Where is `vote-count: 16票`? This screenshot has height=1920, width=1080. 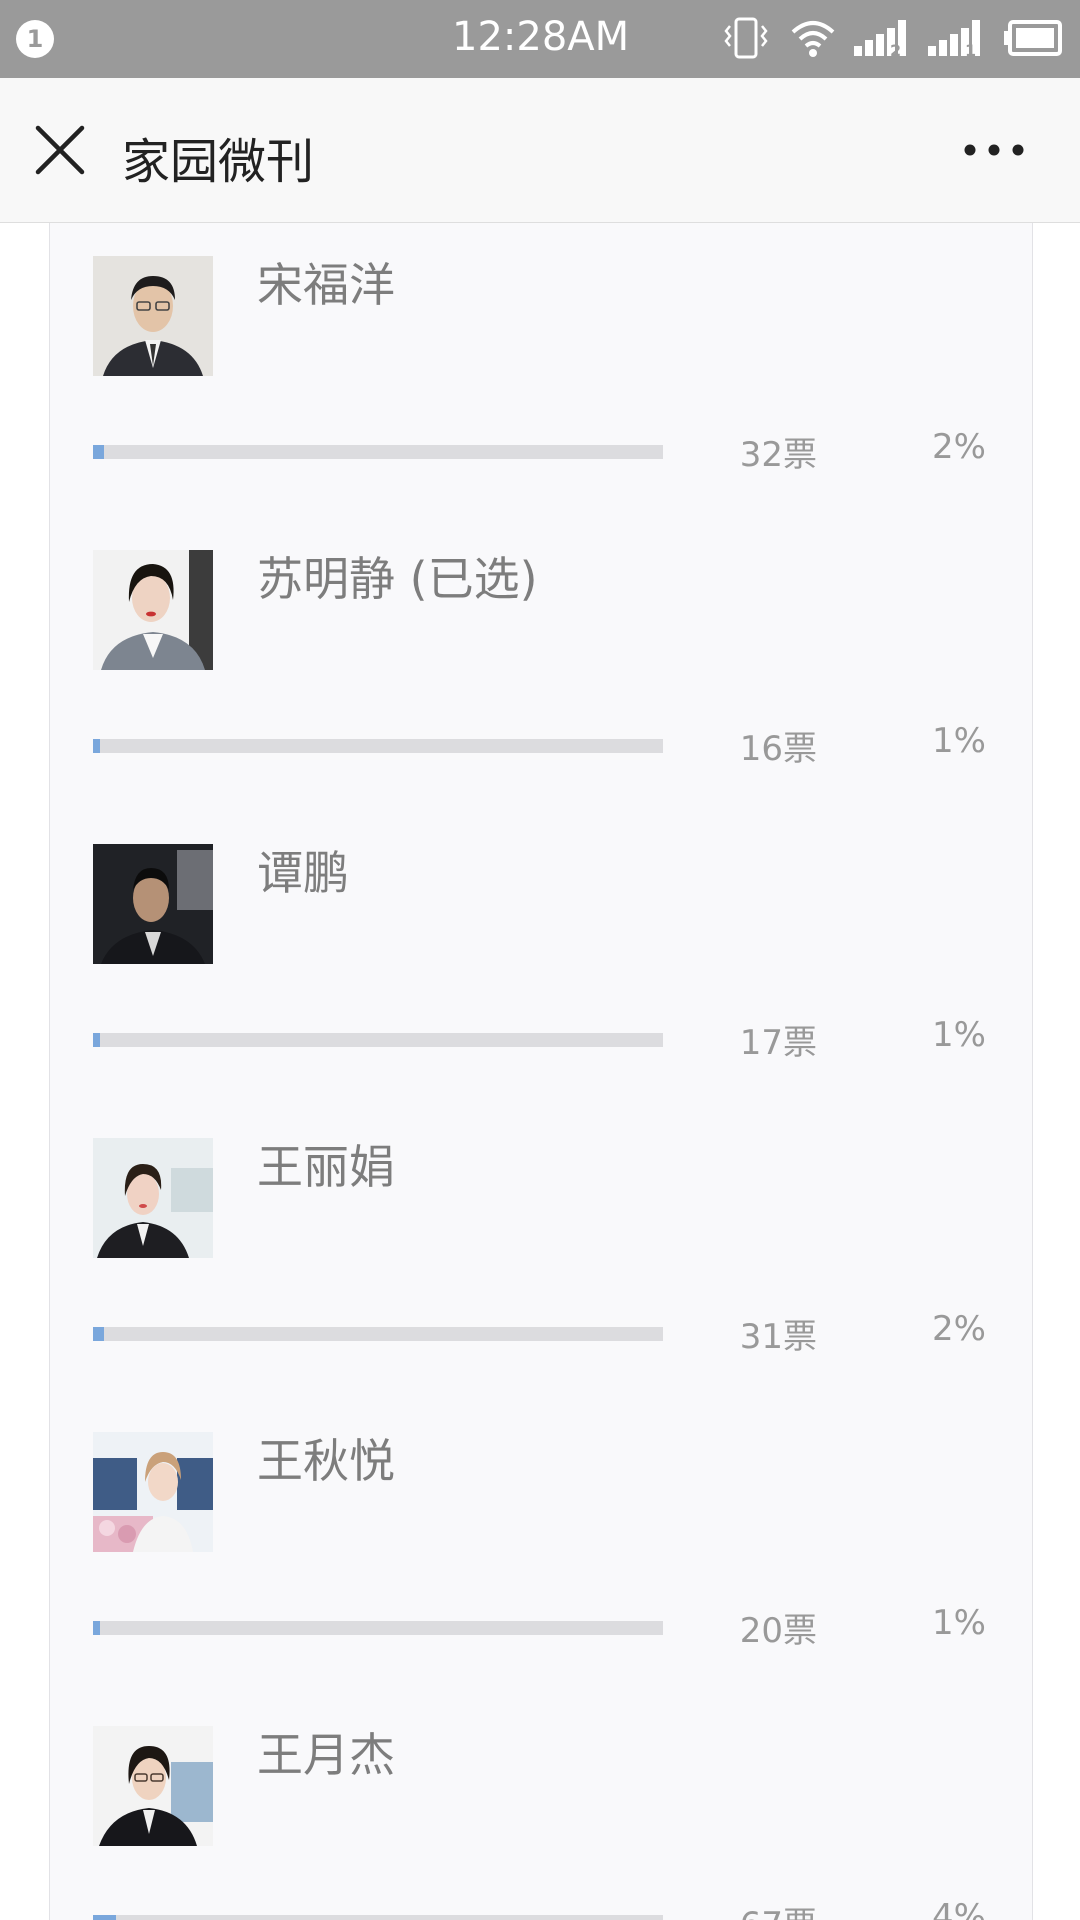 vote-count: 16票 is located at coordinates (778, 749).